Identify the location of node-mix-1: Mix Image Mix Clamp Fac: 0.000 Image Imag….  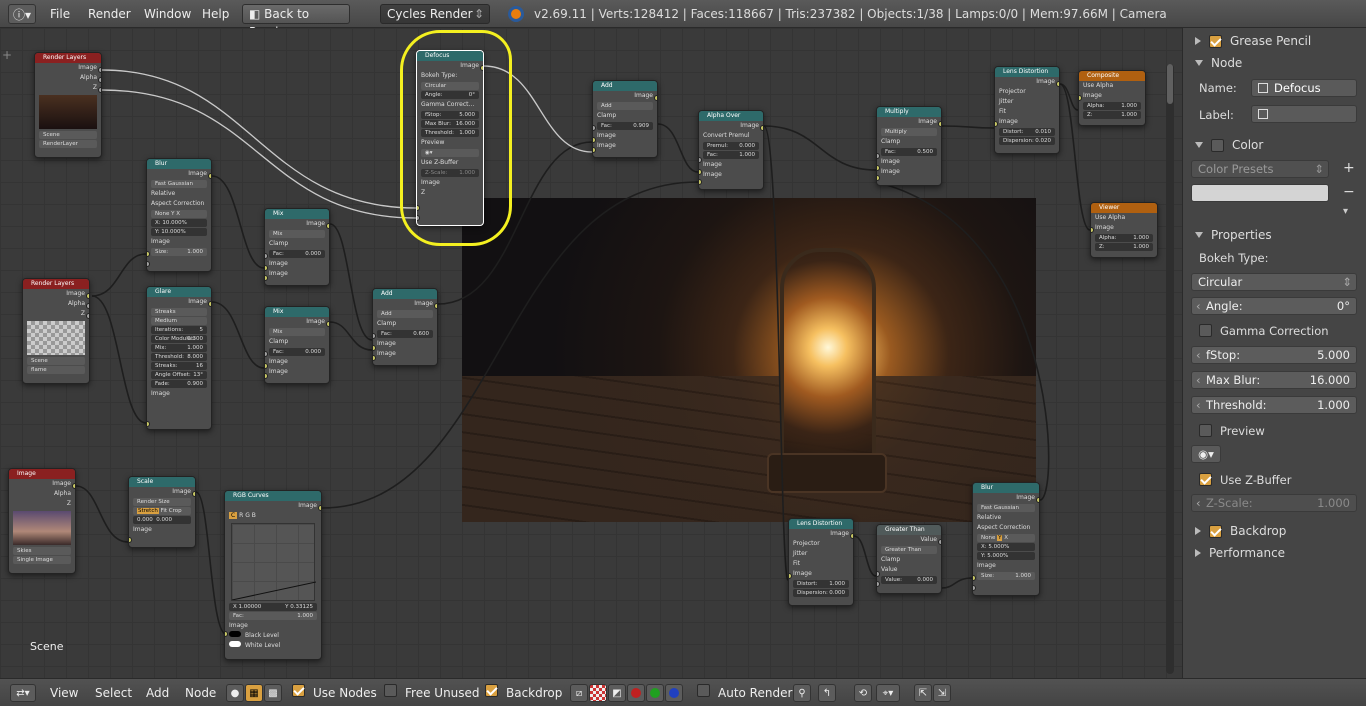
(297, 247).